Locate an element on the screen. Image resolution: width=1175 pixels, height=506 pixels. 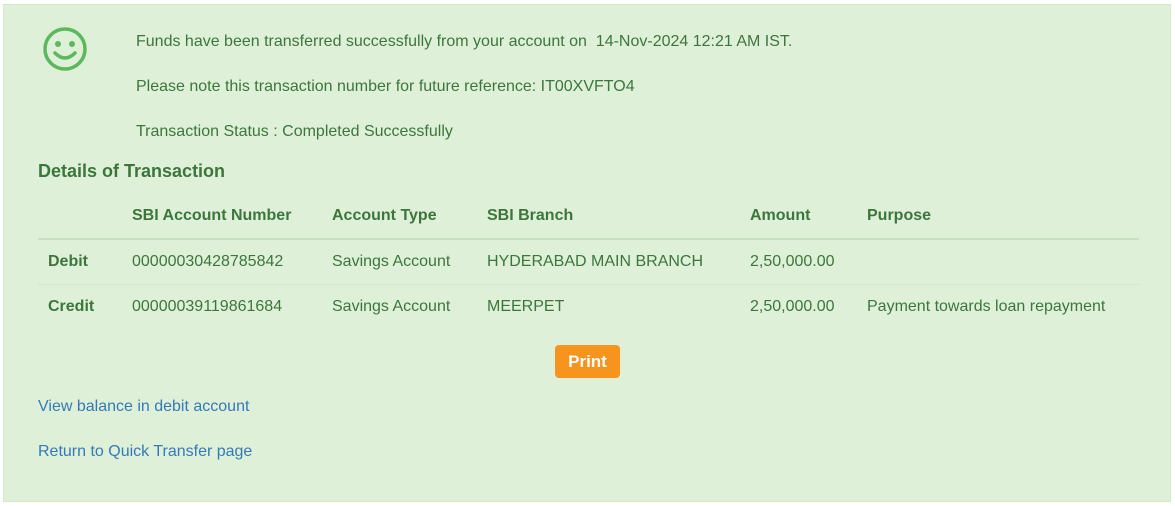
purpose-cell is located at coordinates (998, 262).